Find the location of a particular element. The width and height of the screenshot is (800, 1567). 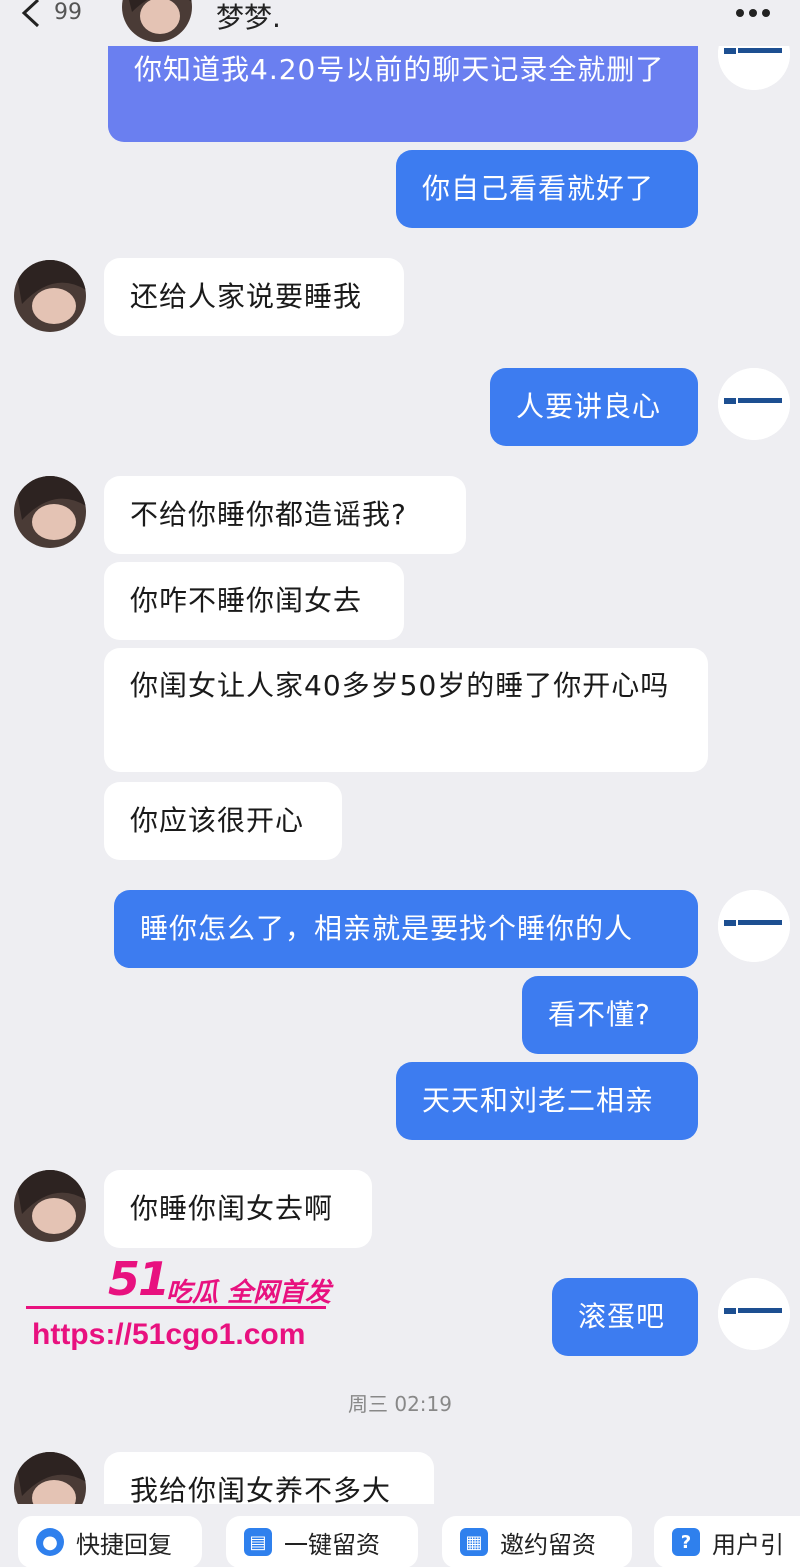

message-bubble-outgoing: 你自己看看就好了 is located at coordinates (547, 189).